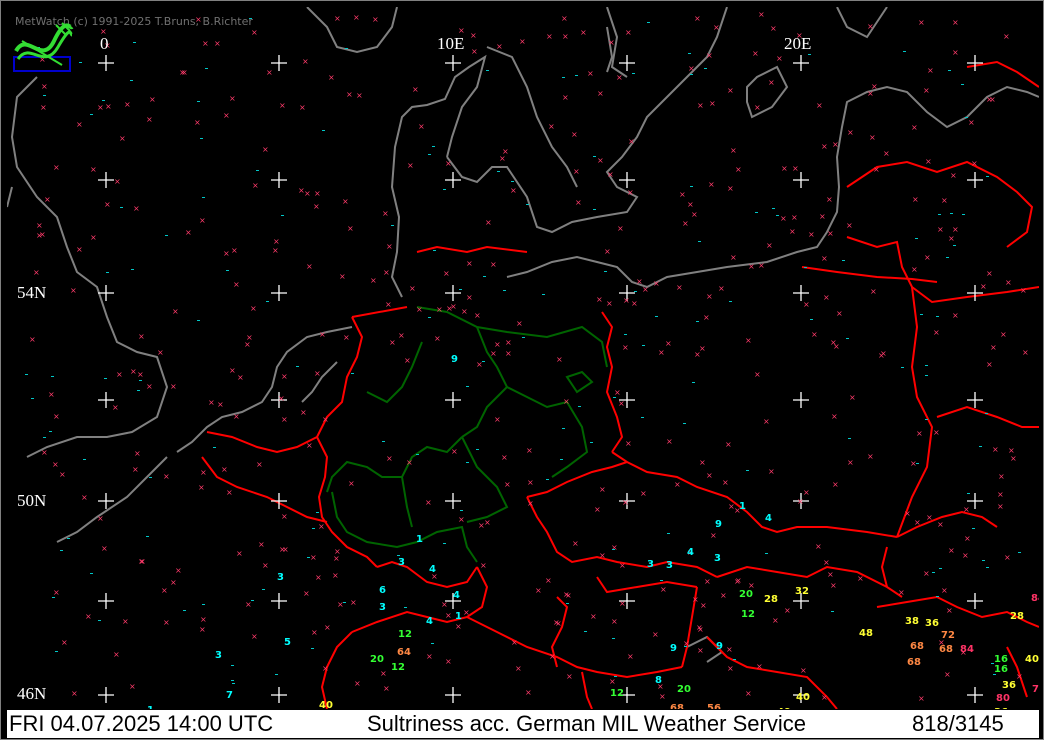  What do you see at coordinates (150, 707) in the screenshot?
I see `station-value: 1` at bounding box center [150, 707].